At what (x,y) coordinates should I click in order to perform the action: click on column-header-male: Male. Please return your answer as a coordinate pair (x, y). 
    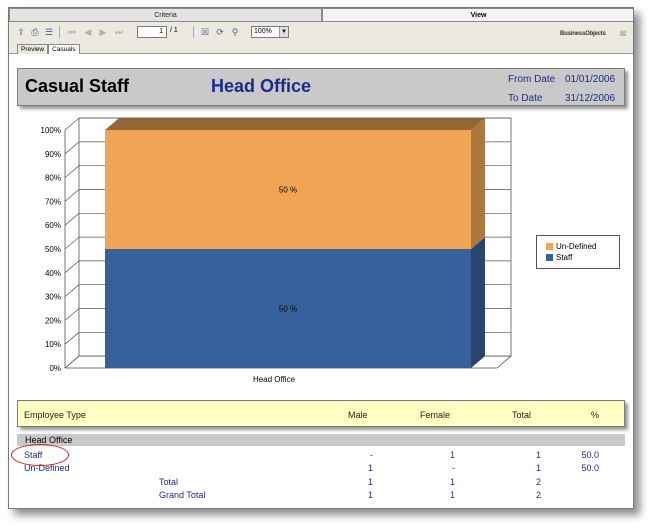
    Looking at the image, I should click on (358, 415).